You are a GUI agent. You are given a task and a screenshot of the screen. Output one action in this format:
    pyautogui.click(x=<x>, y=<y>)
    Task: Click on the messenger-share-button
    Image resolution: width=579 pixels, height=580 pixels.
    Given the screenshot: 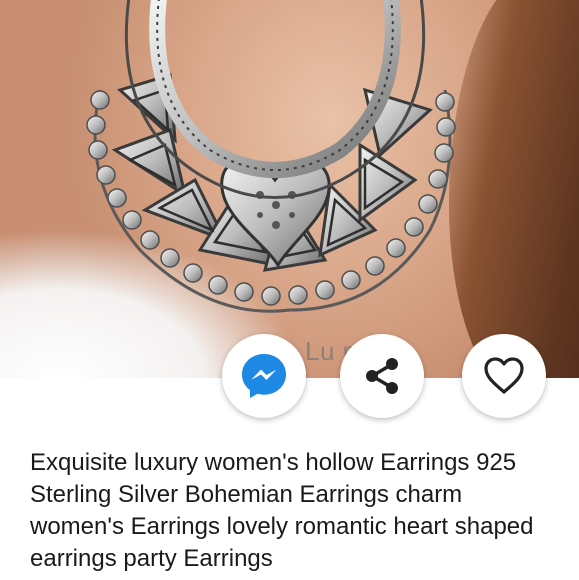 What is the action you would take?
    pyautogui.click(x=264, y=376)
    